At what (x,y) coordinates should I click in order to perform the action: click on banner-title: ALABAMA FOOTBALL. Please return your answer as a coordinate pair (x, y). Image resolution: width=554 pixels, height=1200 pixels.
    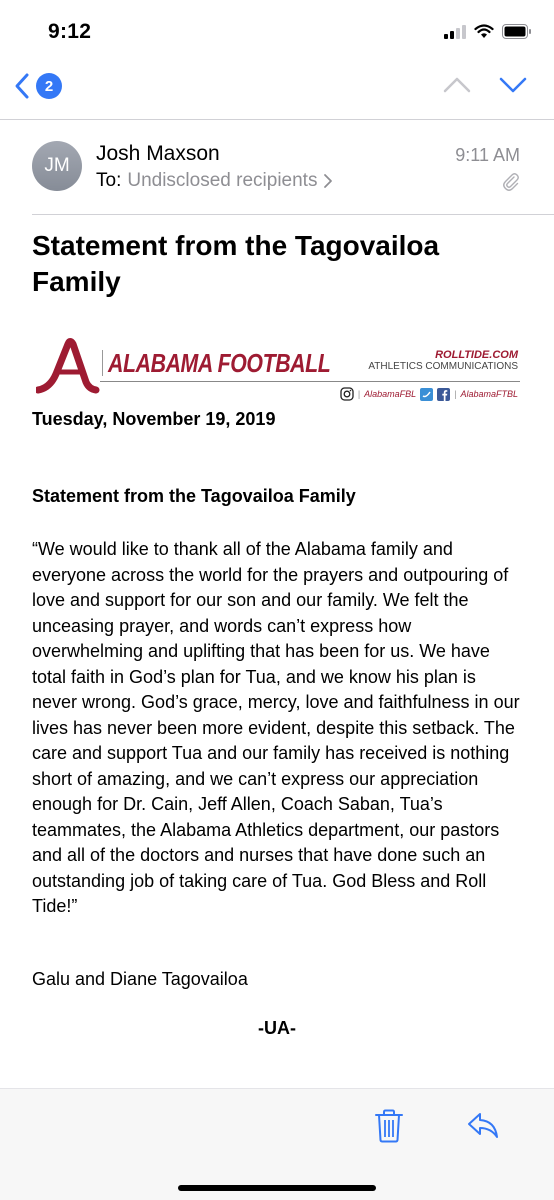
    Looking at the image, I should click on (219, 363).